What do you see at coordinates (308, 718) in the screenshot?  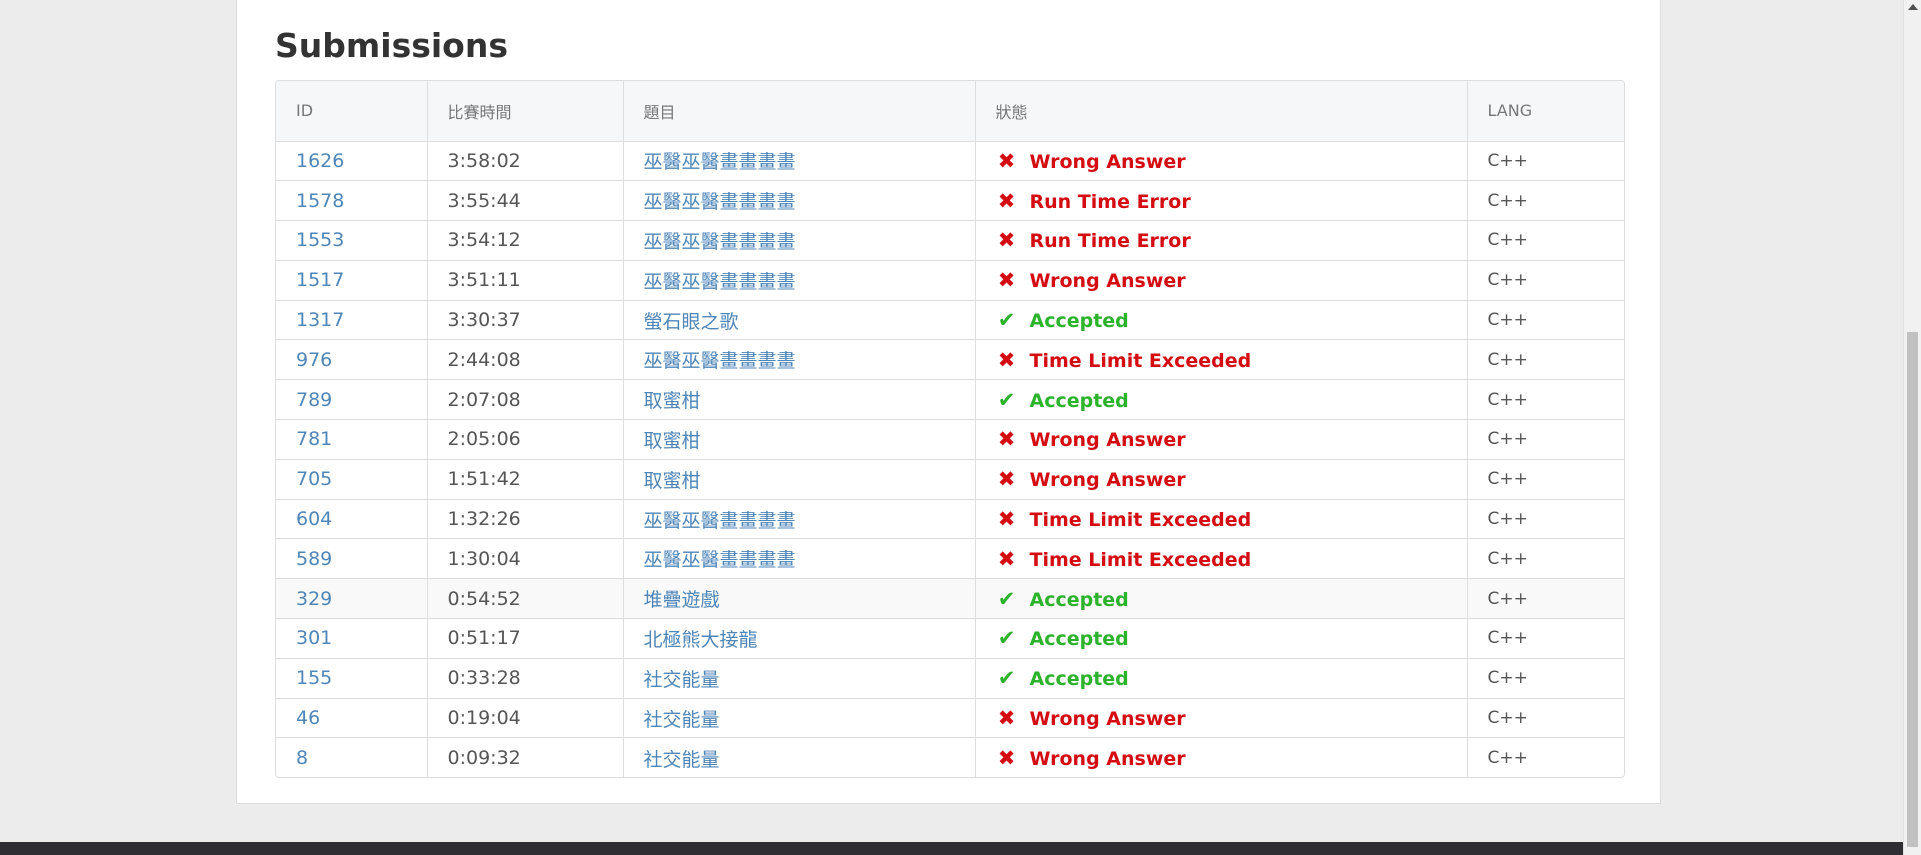 I see `submission-id-link: 46` at bounding box center [308, 718].